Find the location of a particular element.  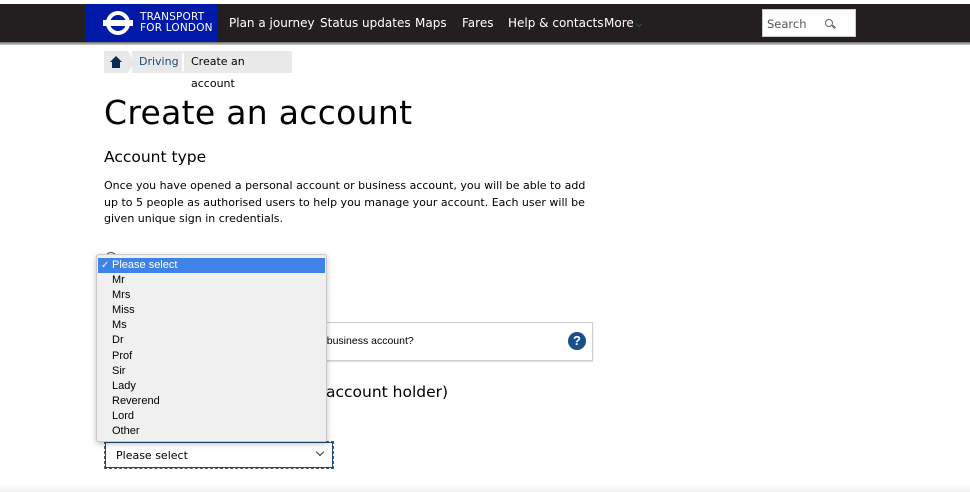

navigation-bar-shadow is located at coordinates (485, 43).